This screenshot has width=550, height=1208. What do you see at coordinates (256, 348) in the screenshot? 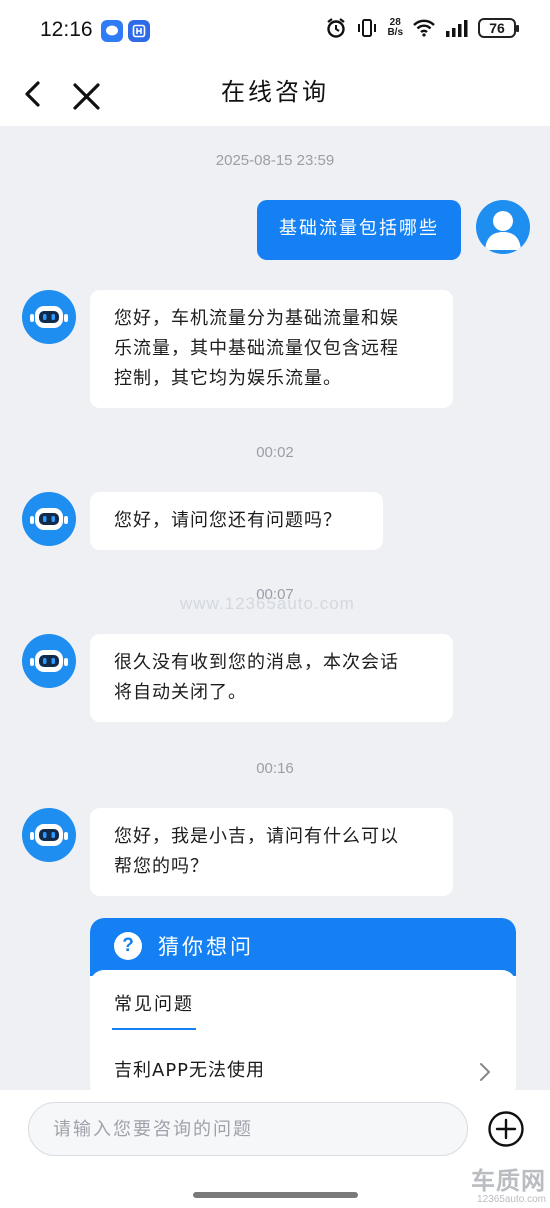
I see `bot-message-line: 乐流量，其中基础流量仅包含远程` at bounding box center [256, 348].